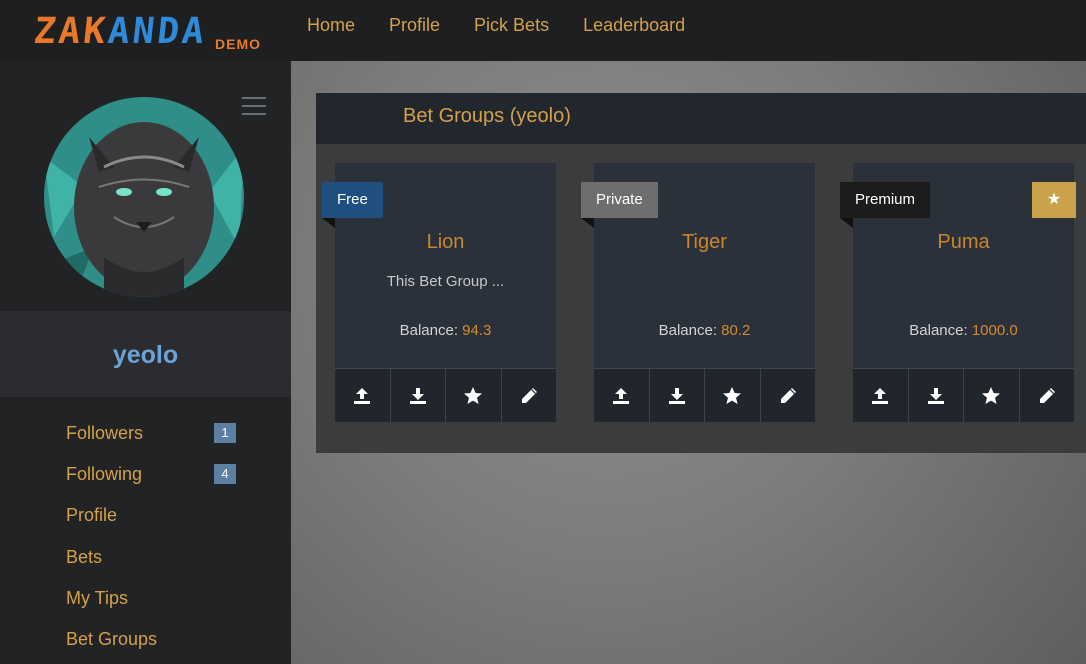  I want to click on balance-value: 80.2, so click(736, 330).